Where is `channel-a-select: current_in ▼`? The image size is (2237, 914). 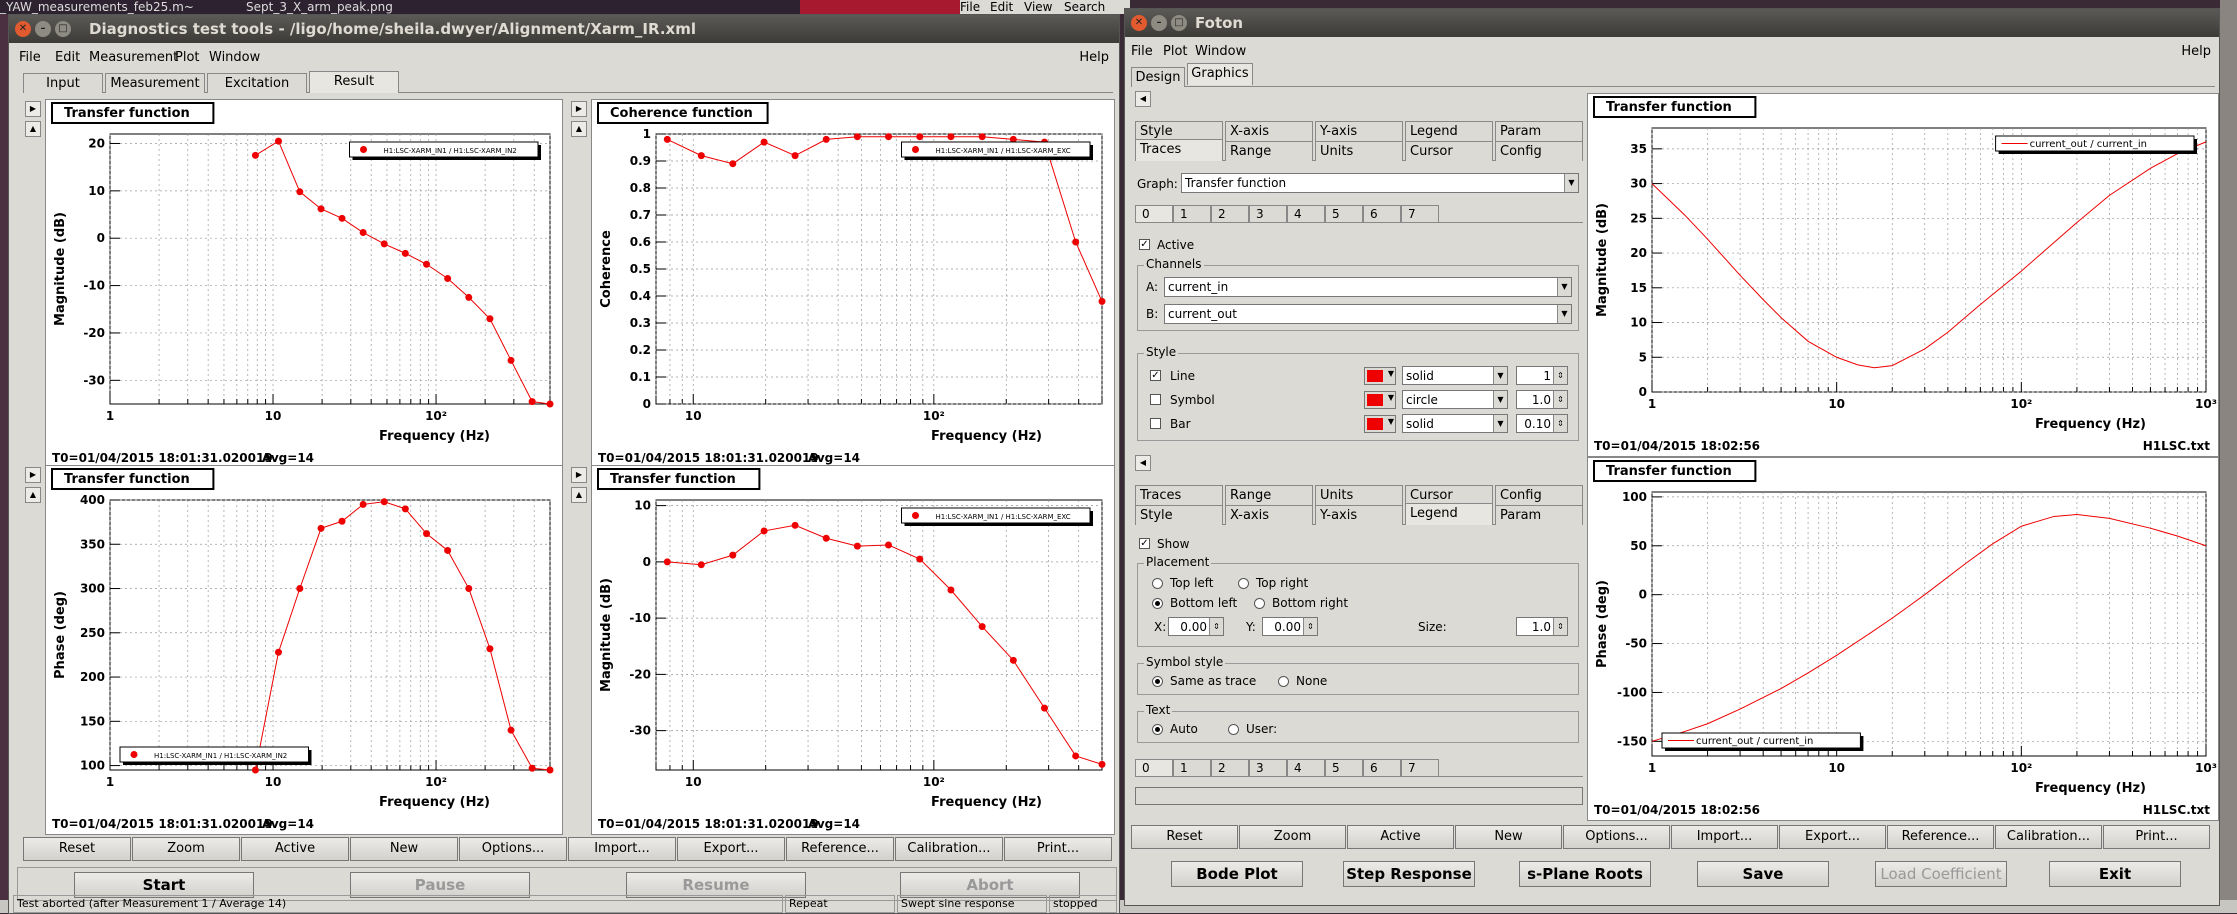 channel-a-select: current_in ▼ is located at coordinates (1368, 287).